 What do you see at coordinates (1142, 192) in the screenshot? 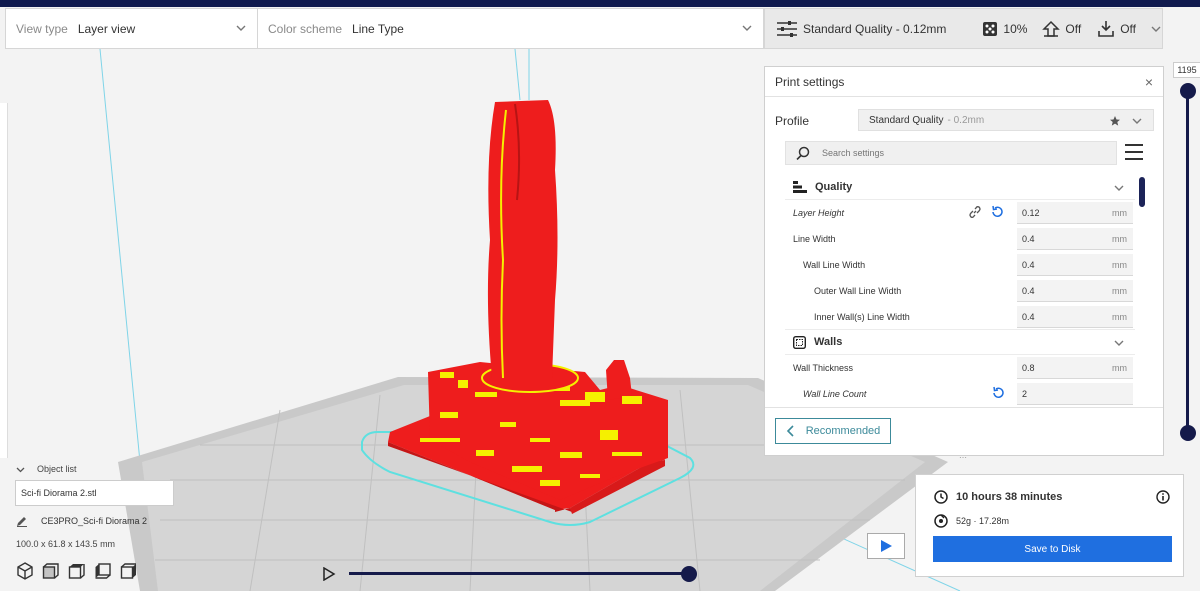
I see `settings-scrollbar` at bounding box center [1142, 192].